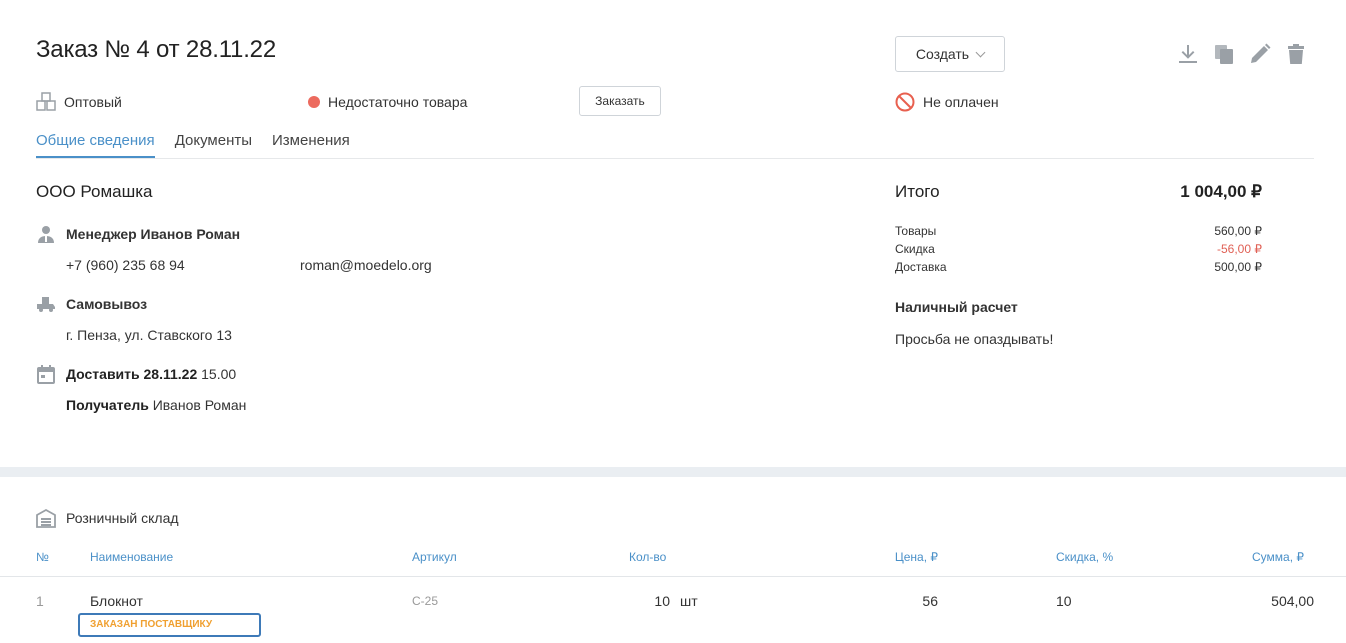 This screenshot has height=643, width=1346. I want to click on order-button: Заказать, so click(620, 101).